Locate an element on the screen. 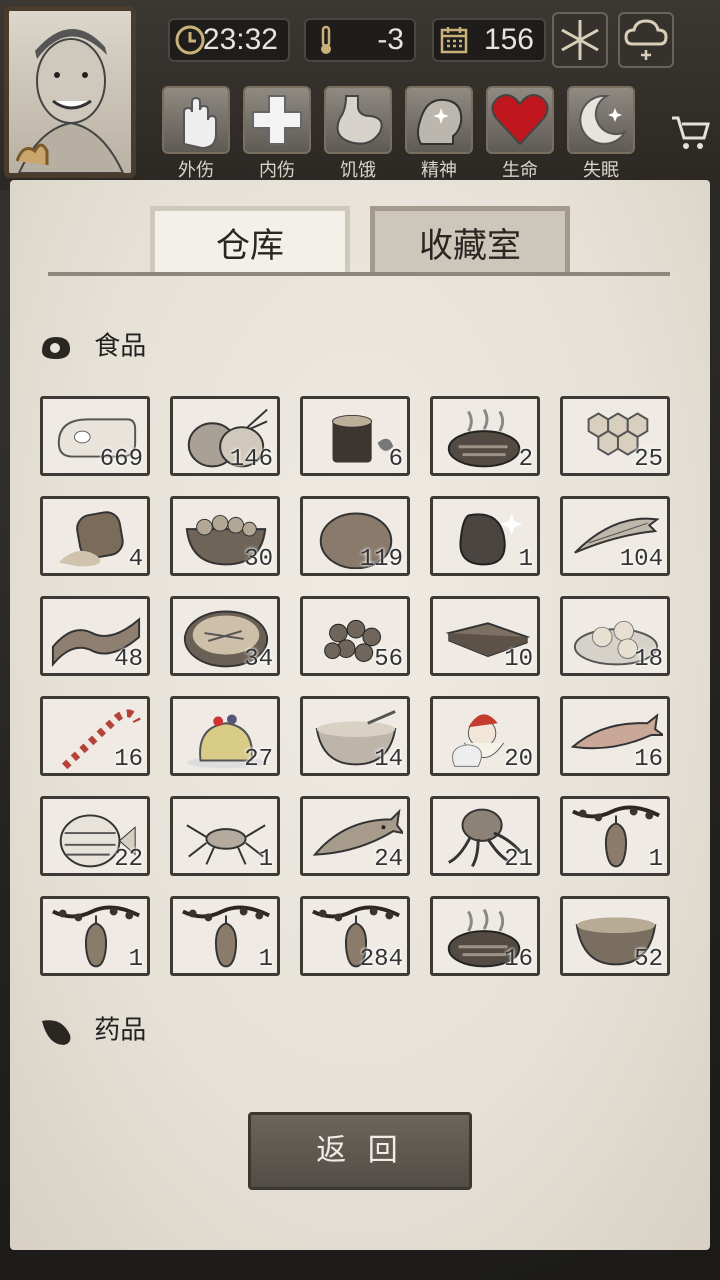 The width and height of the screenshot is (720, 1280). external-injury-status is located at coordinates (196, 120).